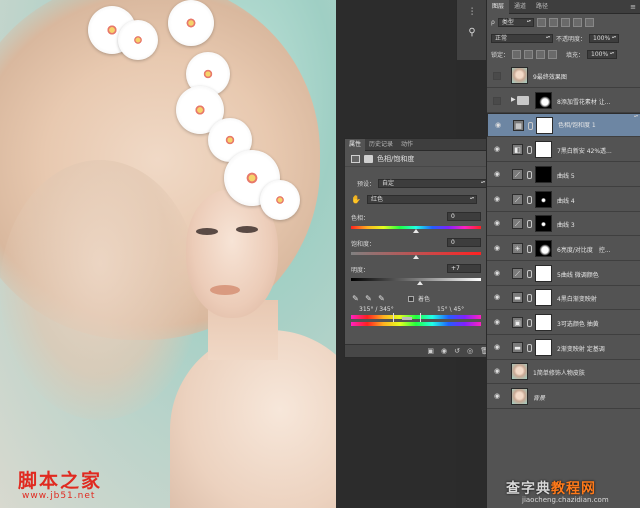 Image resolution: width=640 pixels, height=508 pixels. Describe the element at coordinates (513, 99) in the screenshot. I see `group-expand-icon: ▶` at that location.